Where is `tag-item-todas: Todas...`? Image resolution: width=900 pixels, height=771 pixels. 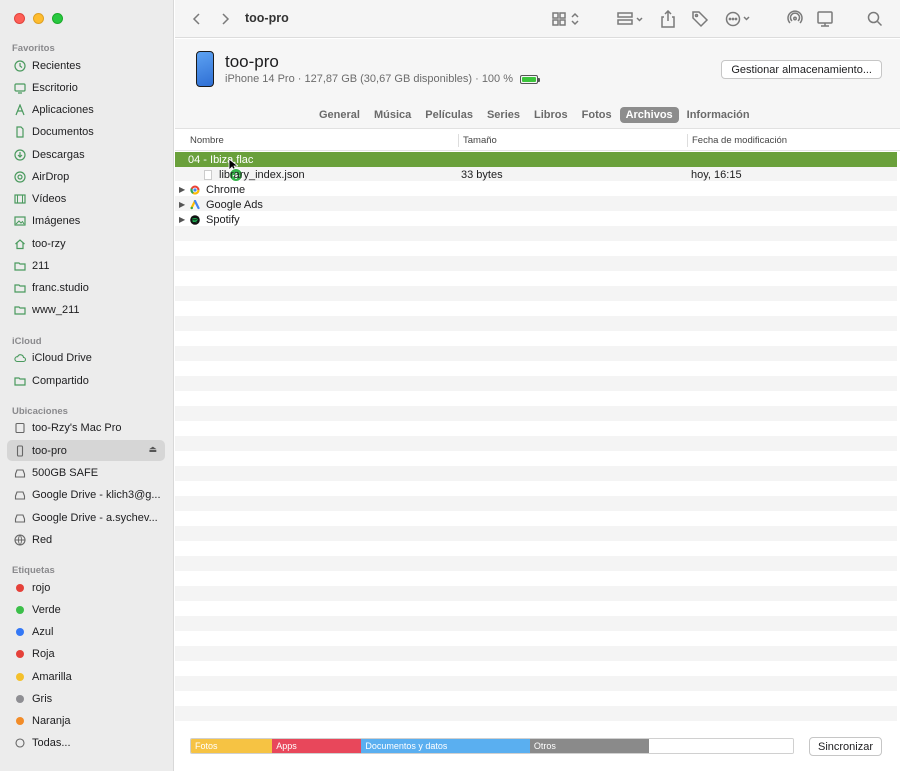 tag-item-todas: Todas... is located at coordinates (86, 742).